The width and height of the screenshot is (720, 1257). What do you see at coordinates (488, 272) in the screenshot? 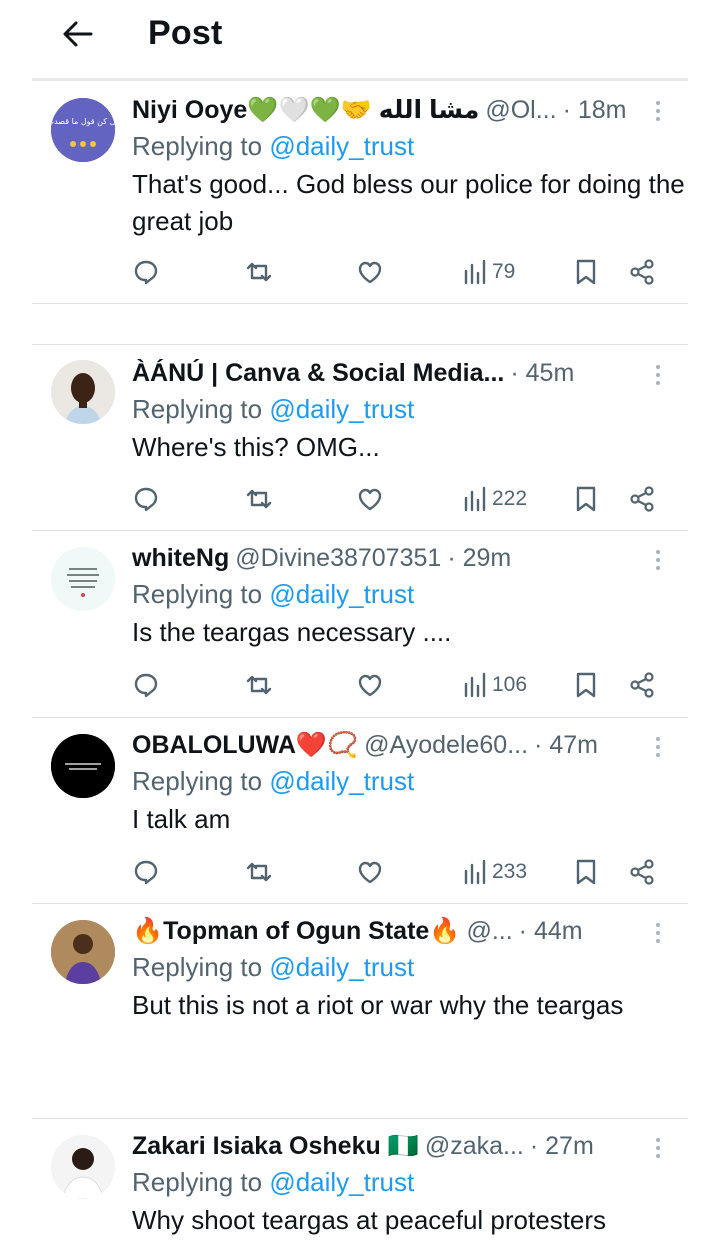
I see `views-button: 79` at bounding box center [488, 272].